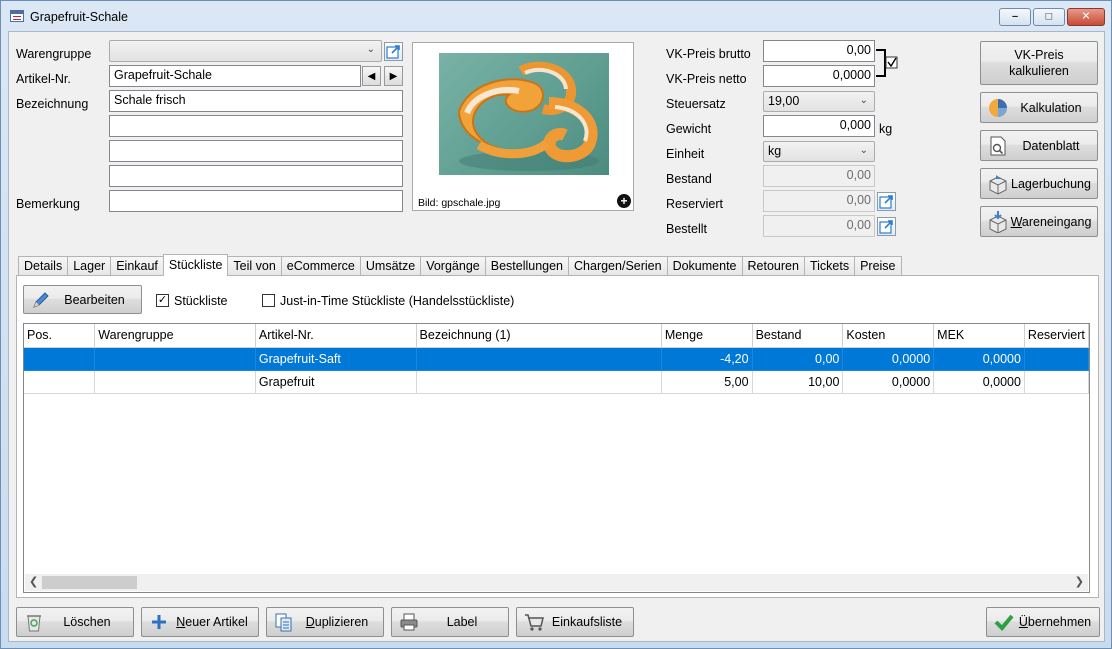  What do you see at coordinates (798, 382) in the screenshot?
I see `cell-bestand: 10,00` at bounding box center [798, 382].